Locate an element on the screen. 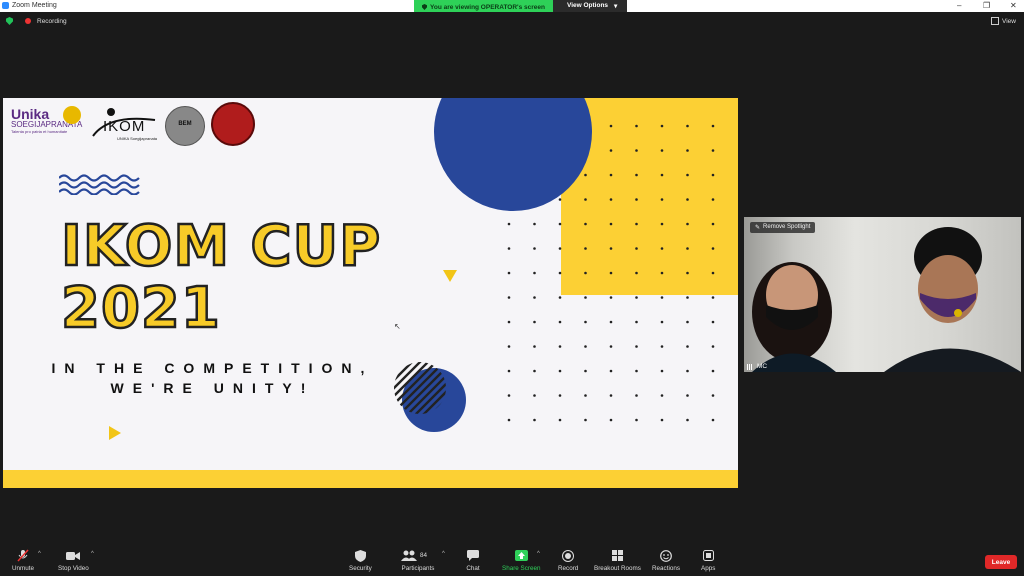 The image size is (1024, 576). ikom-text: IKOM is located at coordinates (124, 126).